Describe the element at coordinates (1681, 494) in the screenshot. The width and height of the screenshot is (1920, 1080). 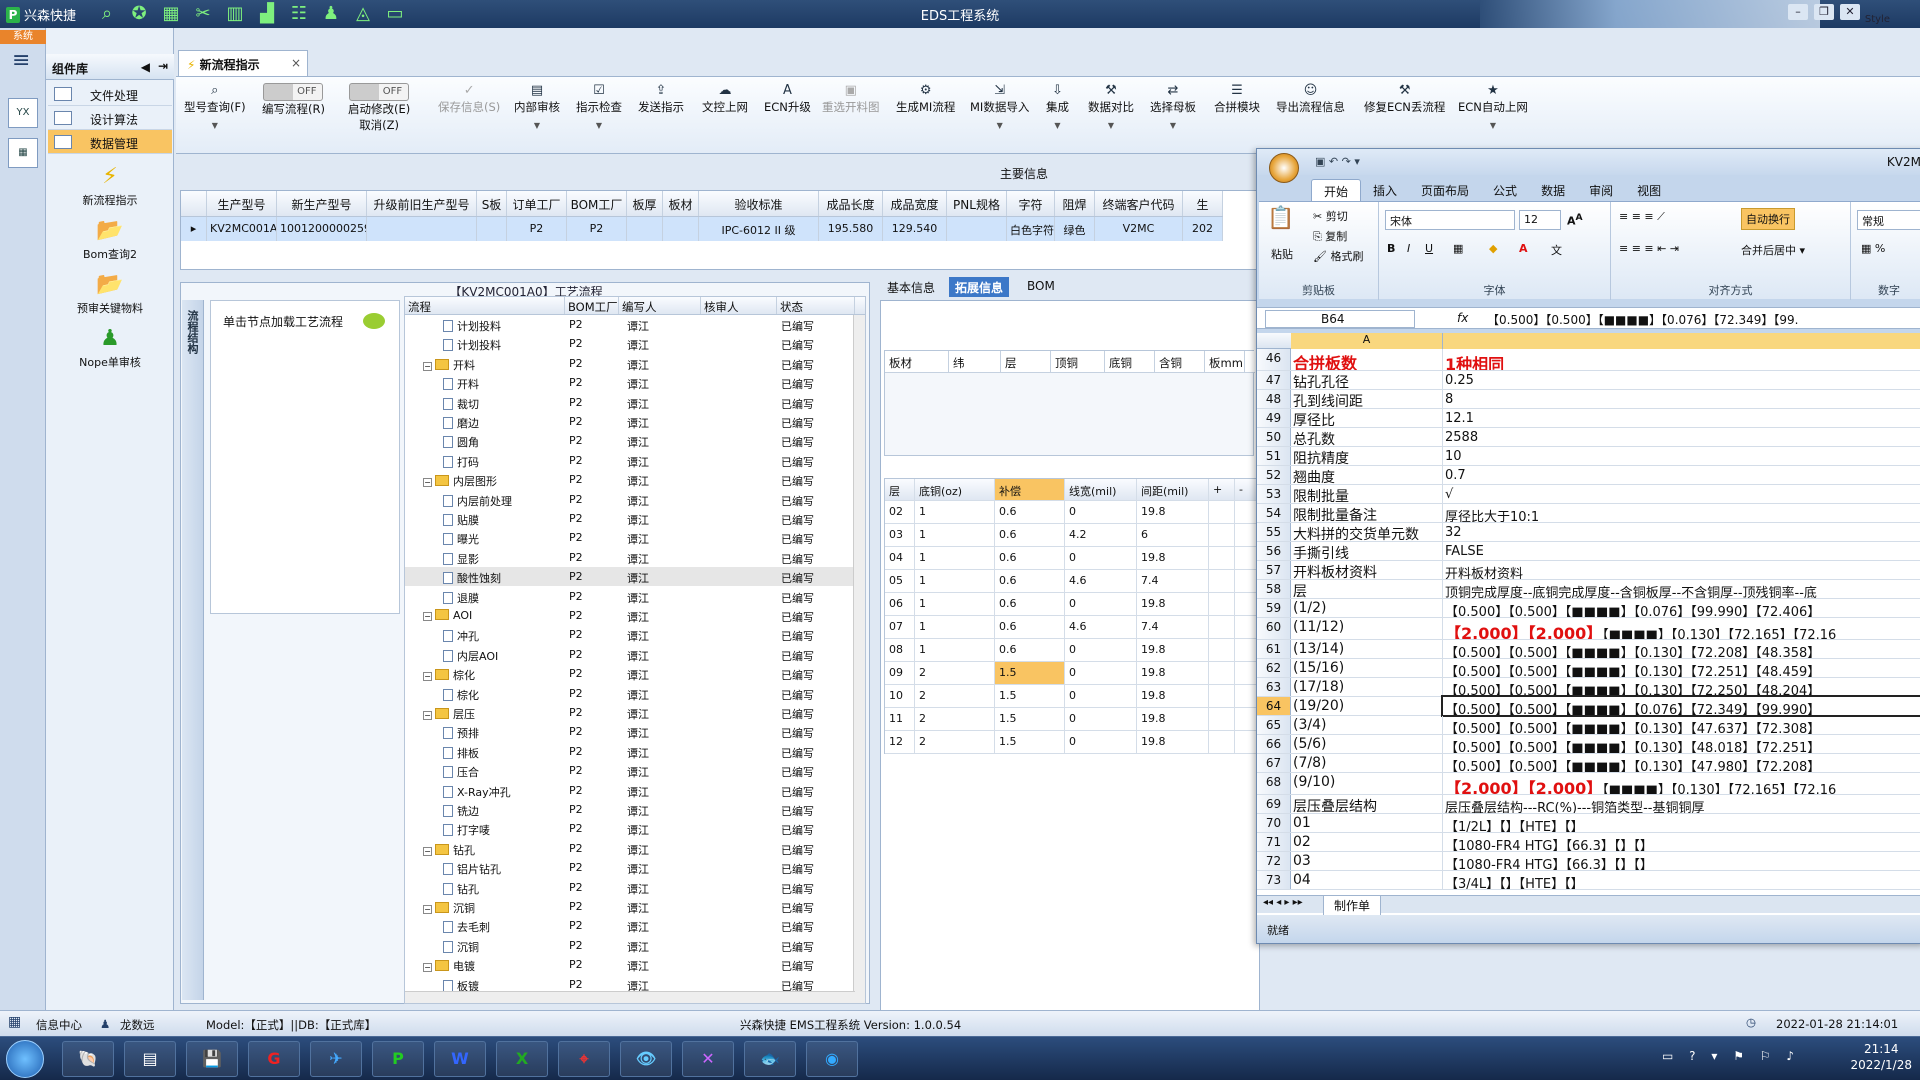
I see `cell-b: √` at that location.